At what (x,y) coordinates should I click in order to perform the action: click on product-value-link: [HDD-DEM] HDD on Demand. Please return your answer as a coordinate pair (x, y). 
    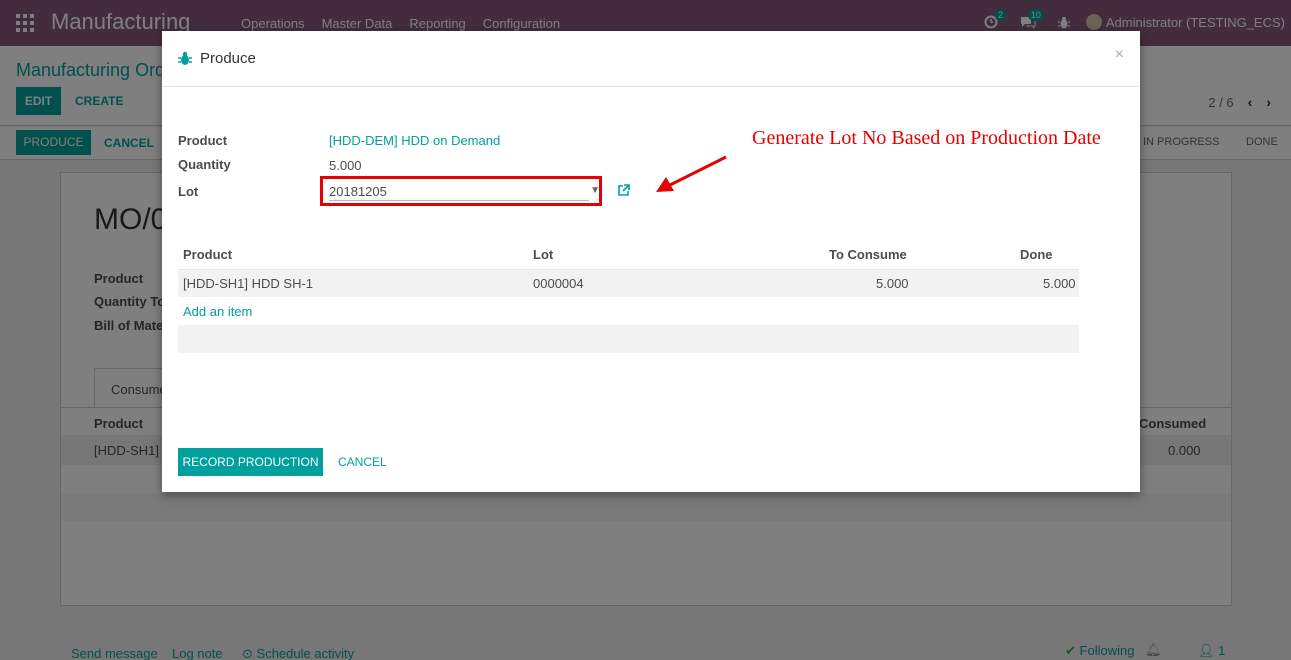
    Looking at the image, I should click on (414, 140).